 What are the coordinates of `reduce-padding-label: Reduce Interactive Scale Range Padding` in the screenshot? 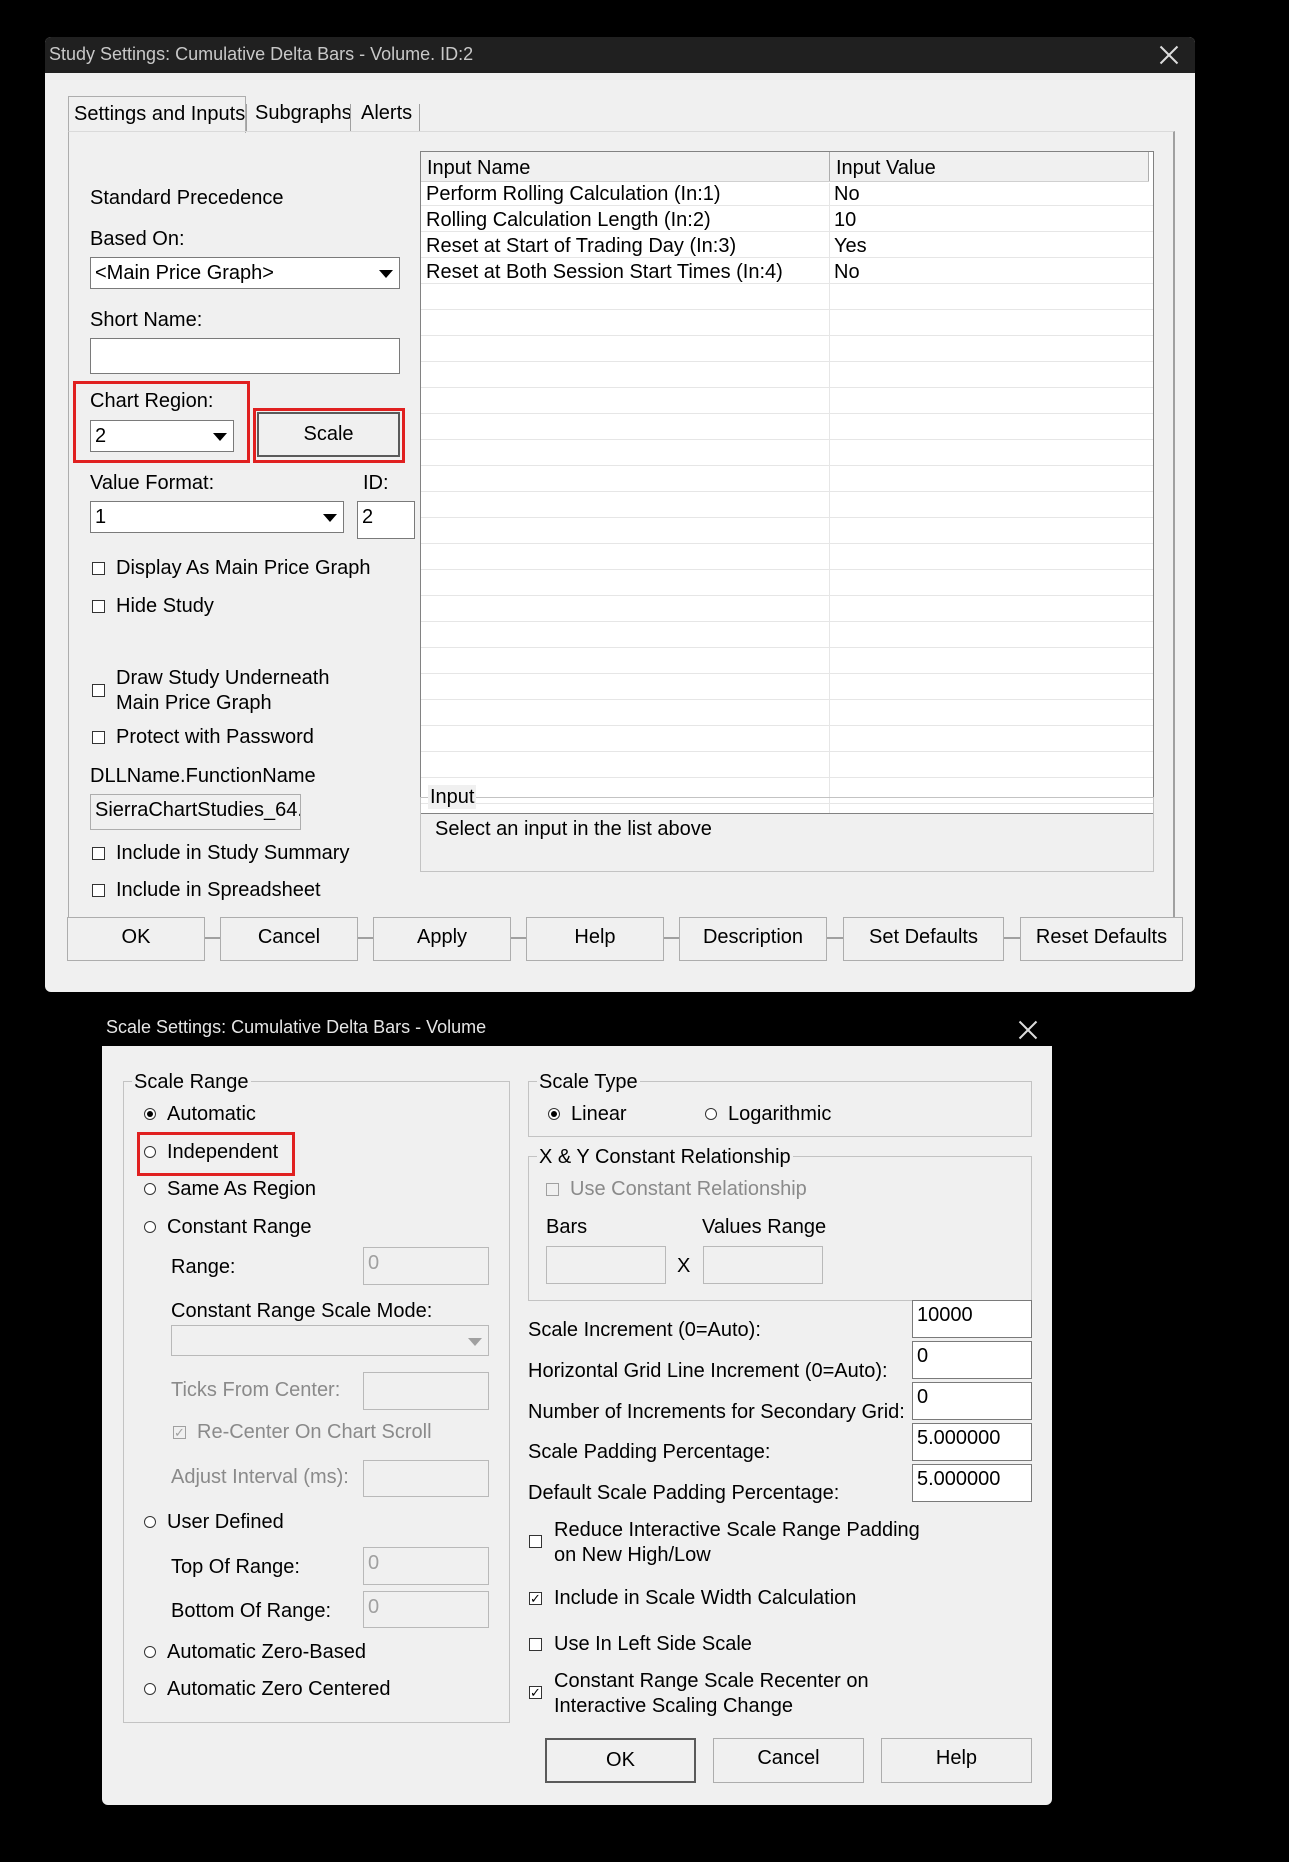 It's located at (737, 1530).